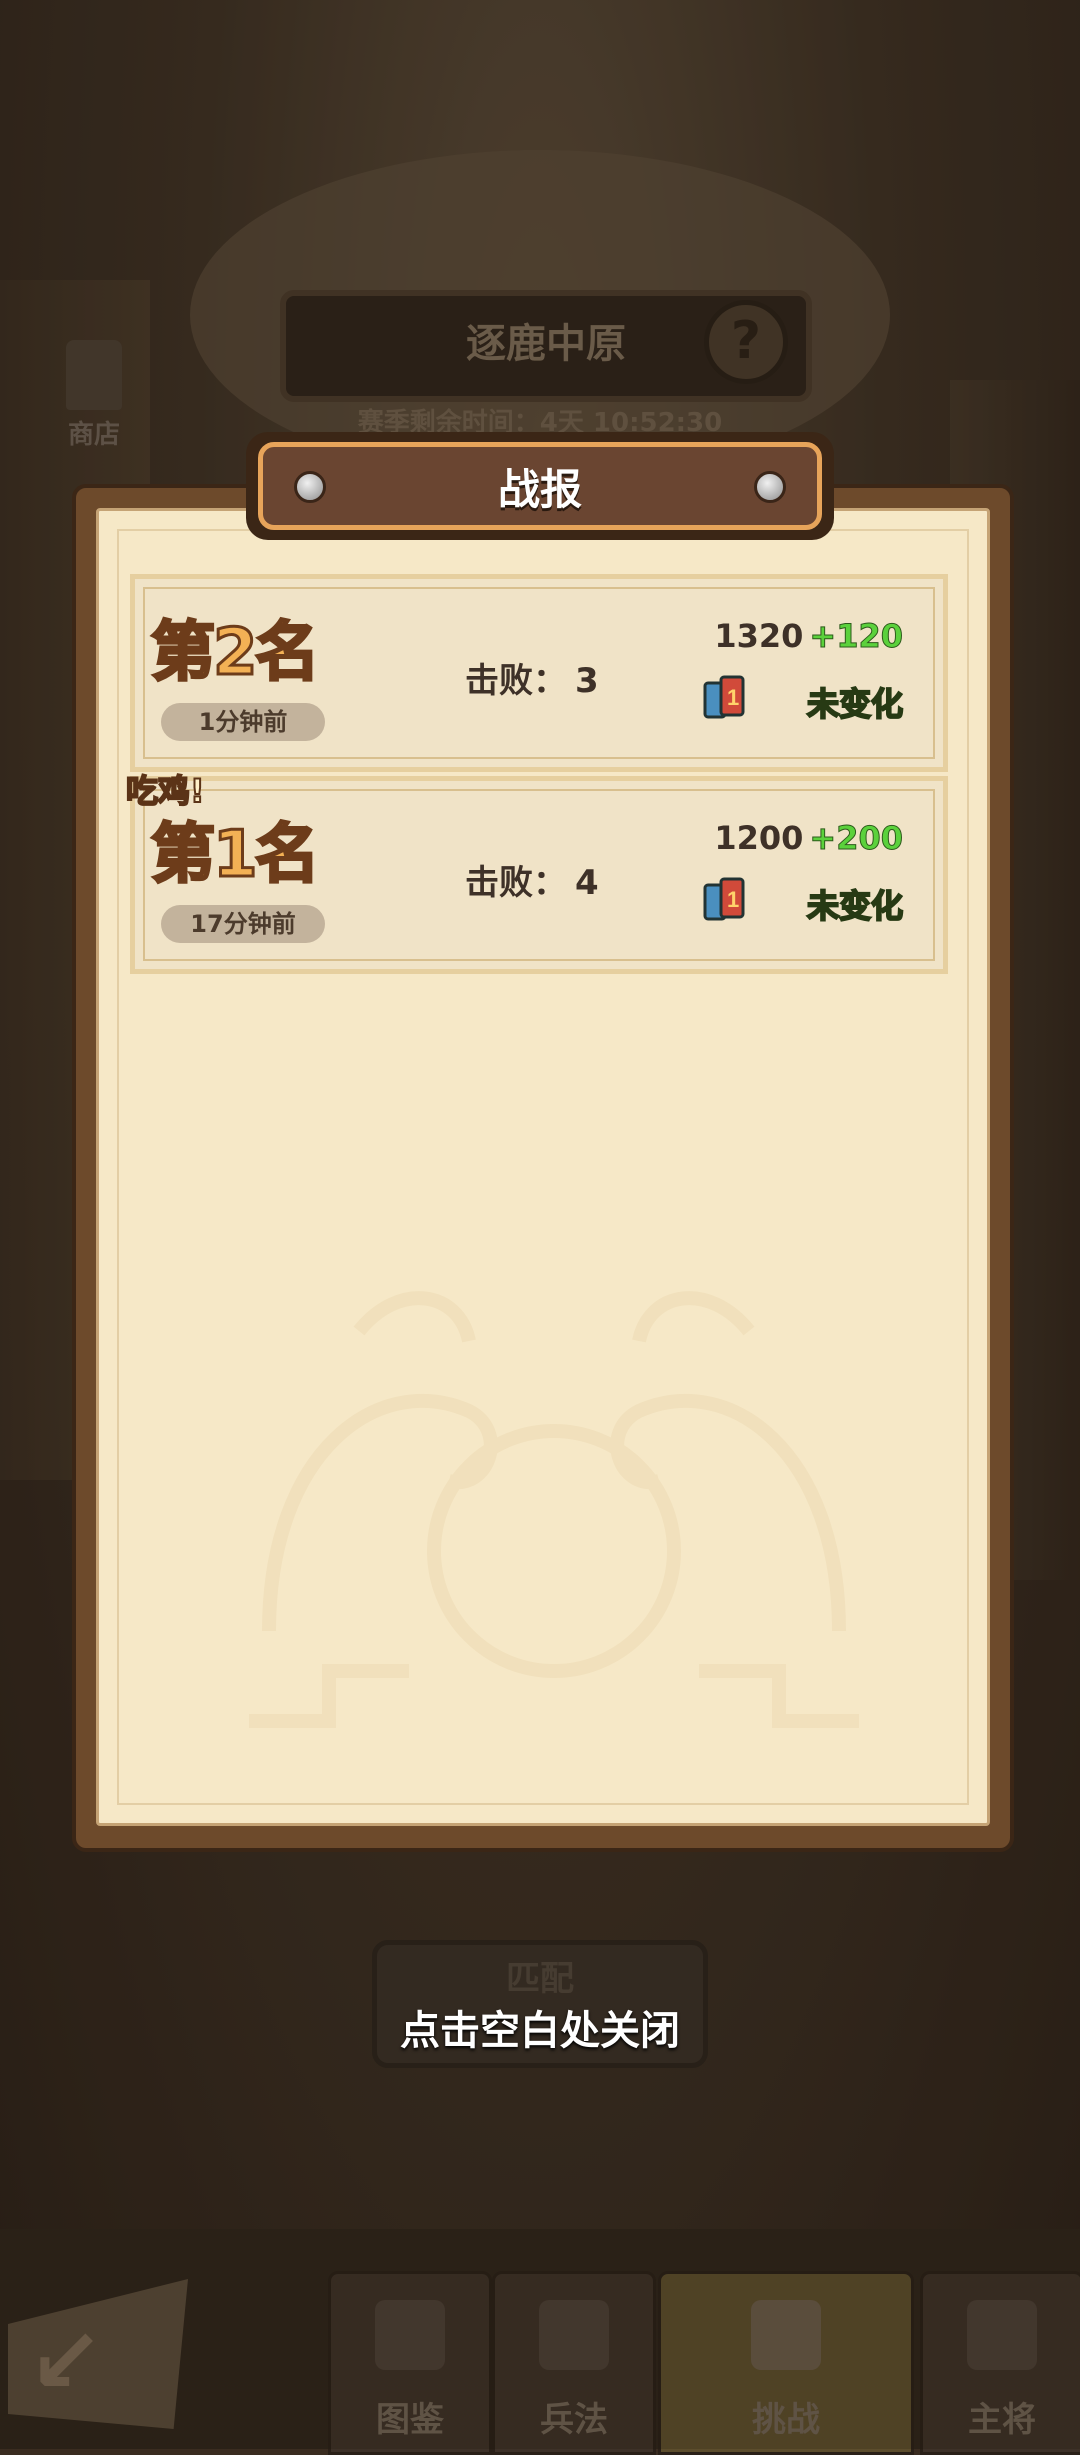  I want to click on time-badge: 1分钟前, so click(243, 722).